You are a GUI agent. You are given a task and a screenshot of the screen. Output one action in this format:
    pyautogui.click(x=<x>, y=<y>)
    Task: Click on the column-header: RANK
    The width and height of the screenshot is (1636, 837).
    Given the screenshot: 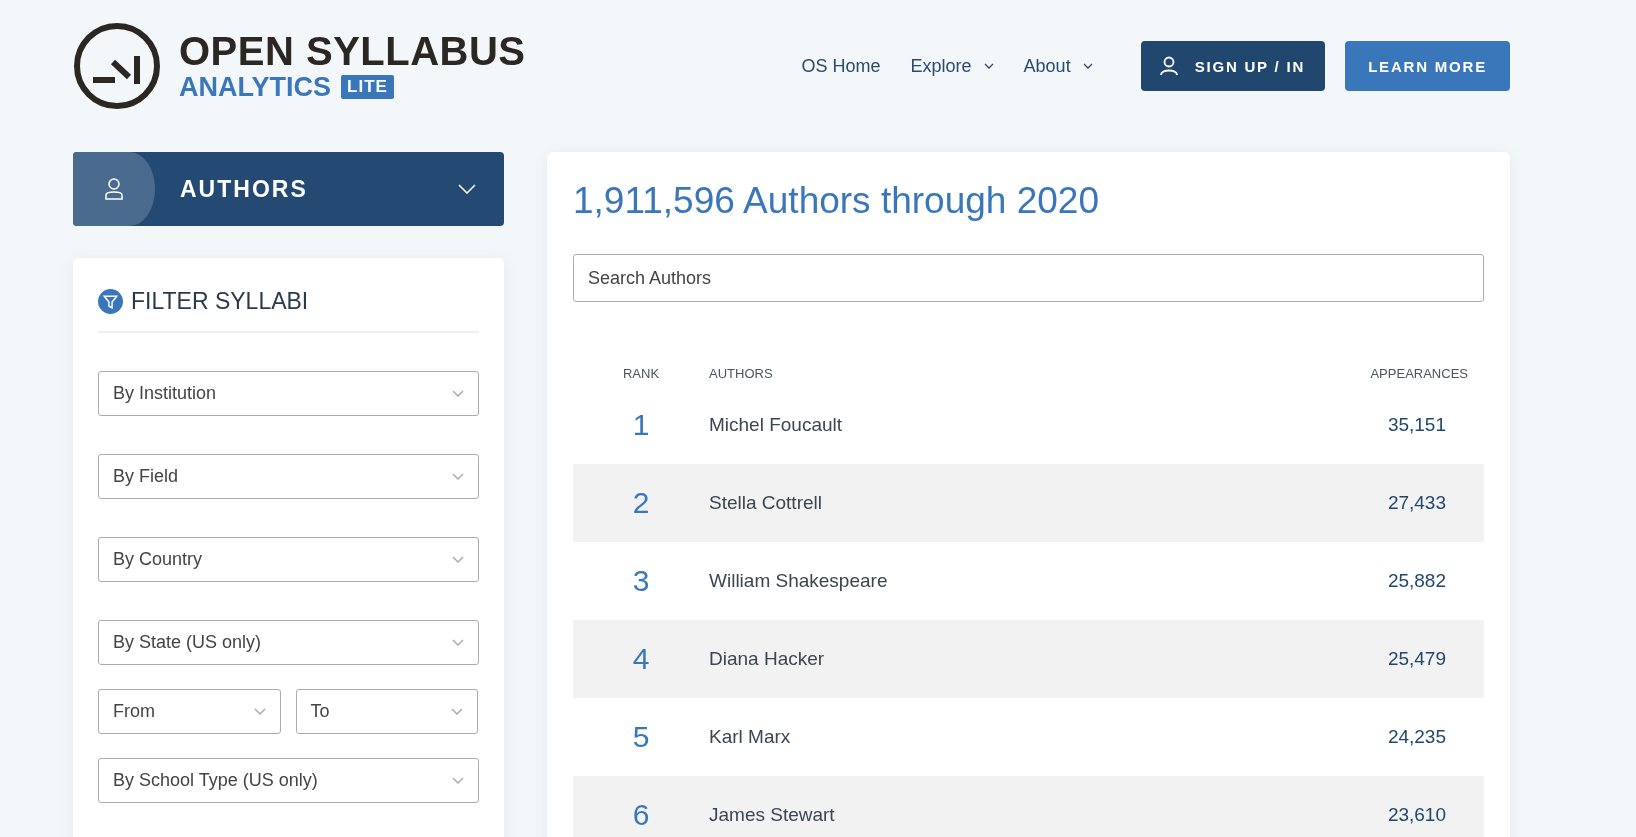 What is the action you would take?
    pyautogui.click(x=641, y=373)
    